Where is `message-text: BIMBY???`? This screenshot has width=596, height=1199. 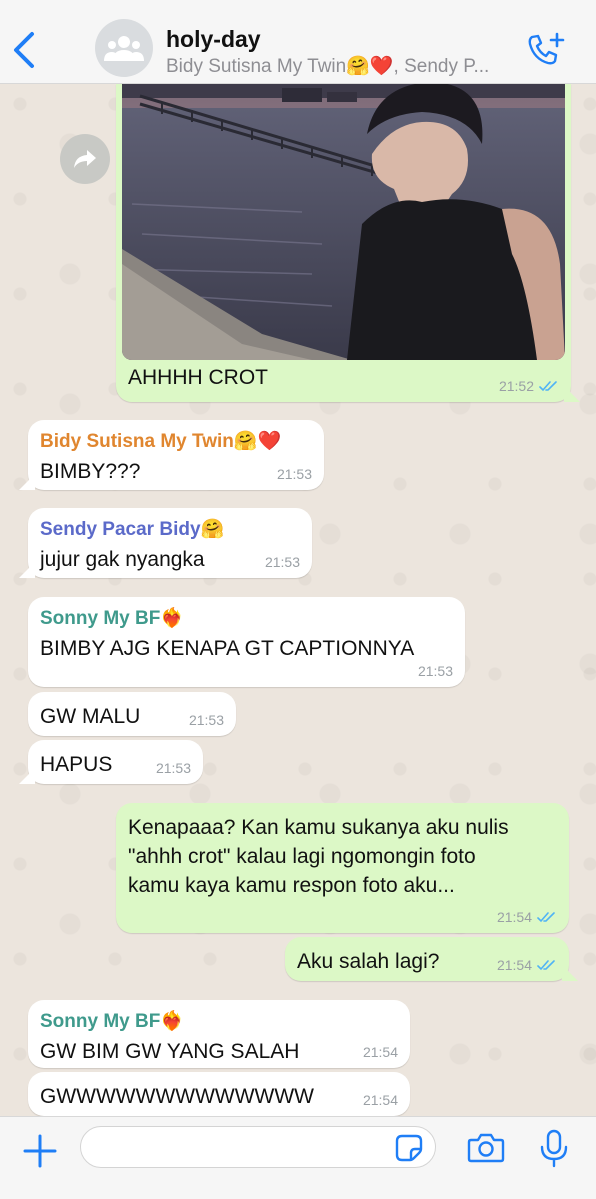
message-text: BIMBY??? is located at coordinates (90, 471).